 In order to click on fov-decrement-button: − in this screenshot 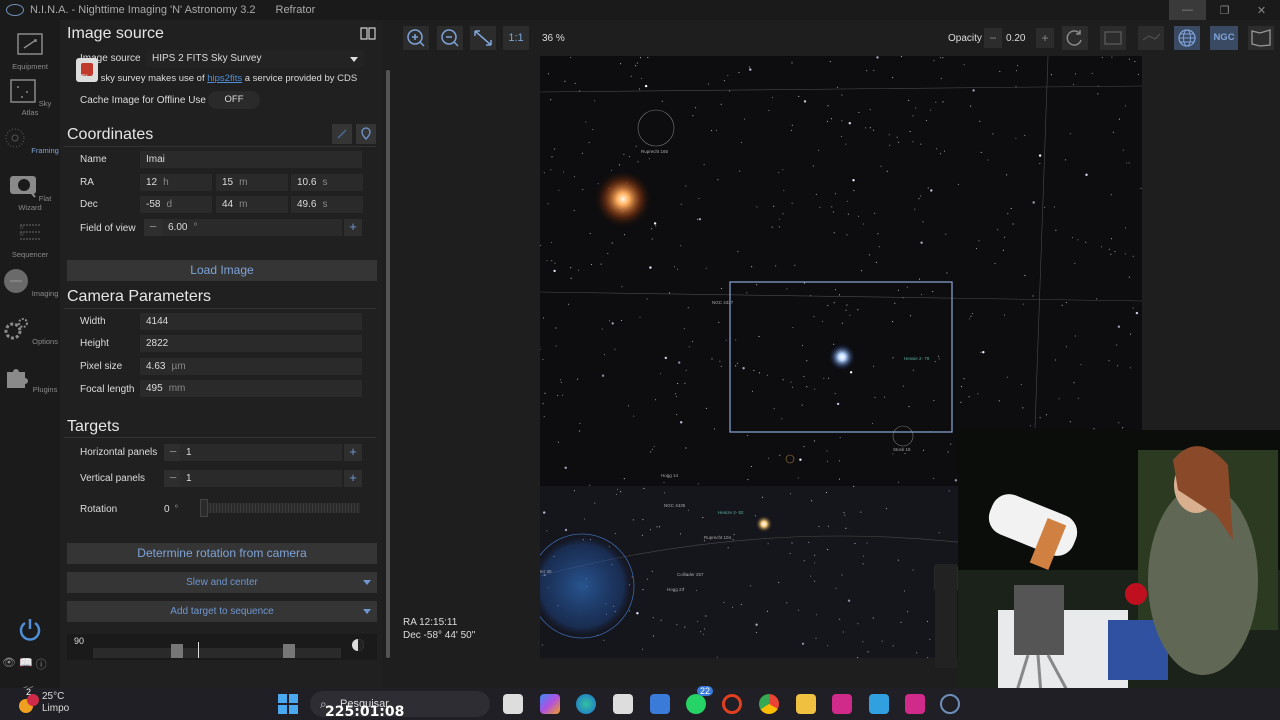, I will do `click(153, 227)`.